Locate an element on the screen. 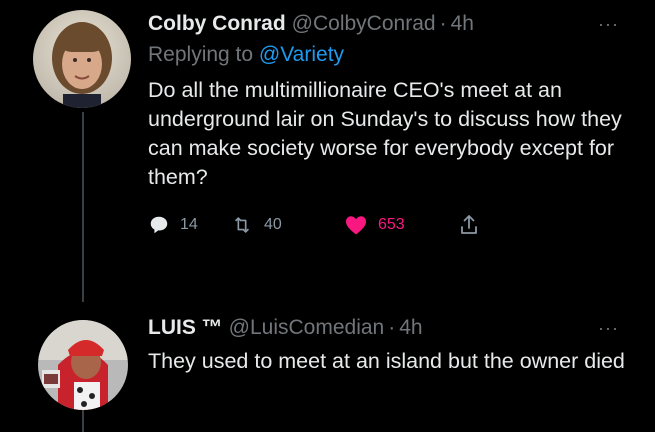 The height and width of the screenshot is (432, 655). mention-link: @Variety is located at coordinates (301, 54).